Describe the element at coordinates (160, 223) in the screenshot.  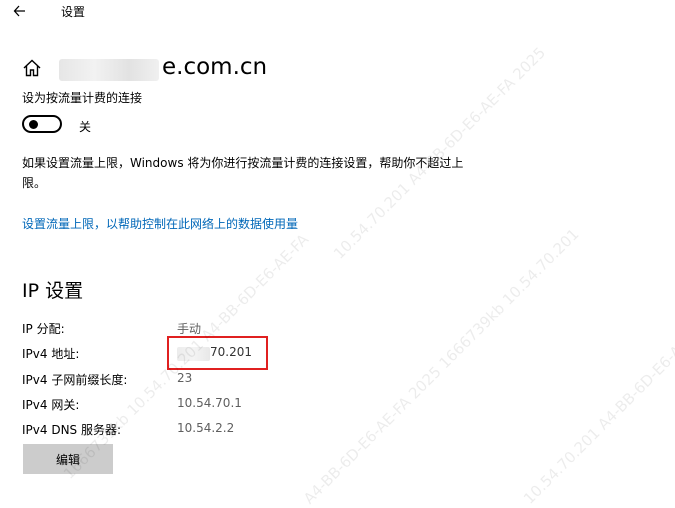
I see `set-data-limit-link: 设置流量上限，以帮助控制在此网络上的数据使用量` at that location.